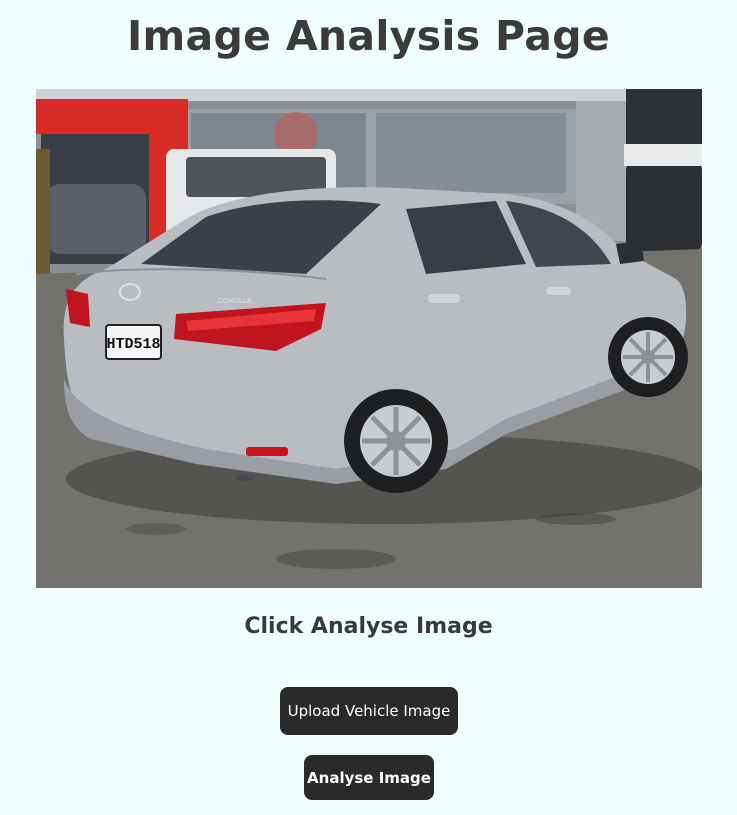 The width and height of the screenshot is (737, 815). Describe the element at coordinates (369, 777) in the screenshot. I see `analyse-image-button: Analyse Image` at that location.